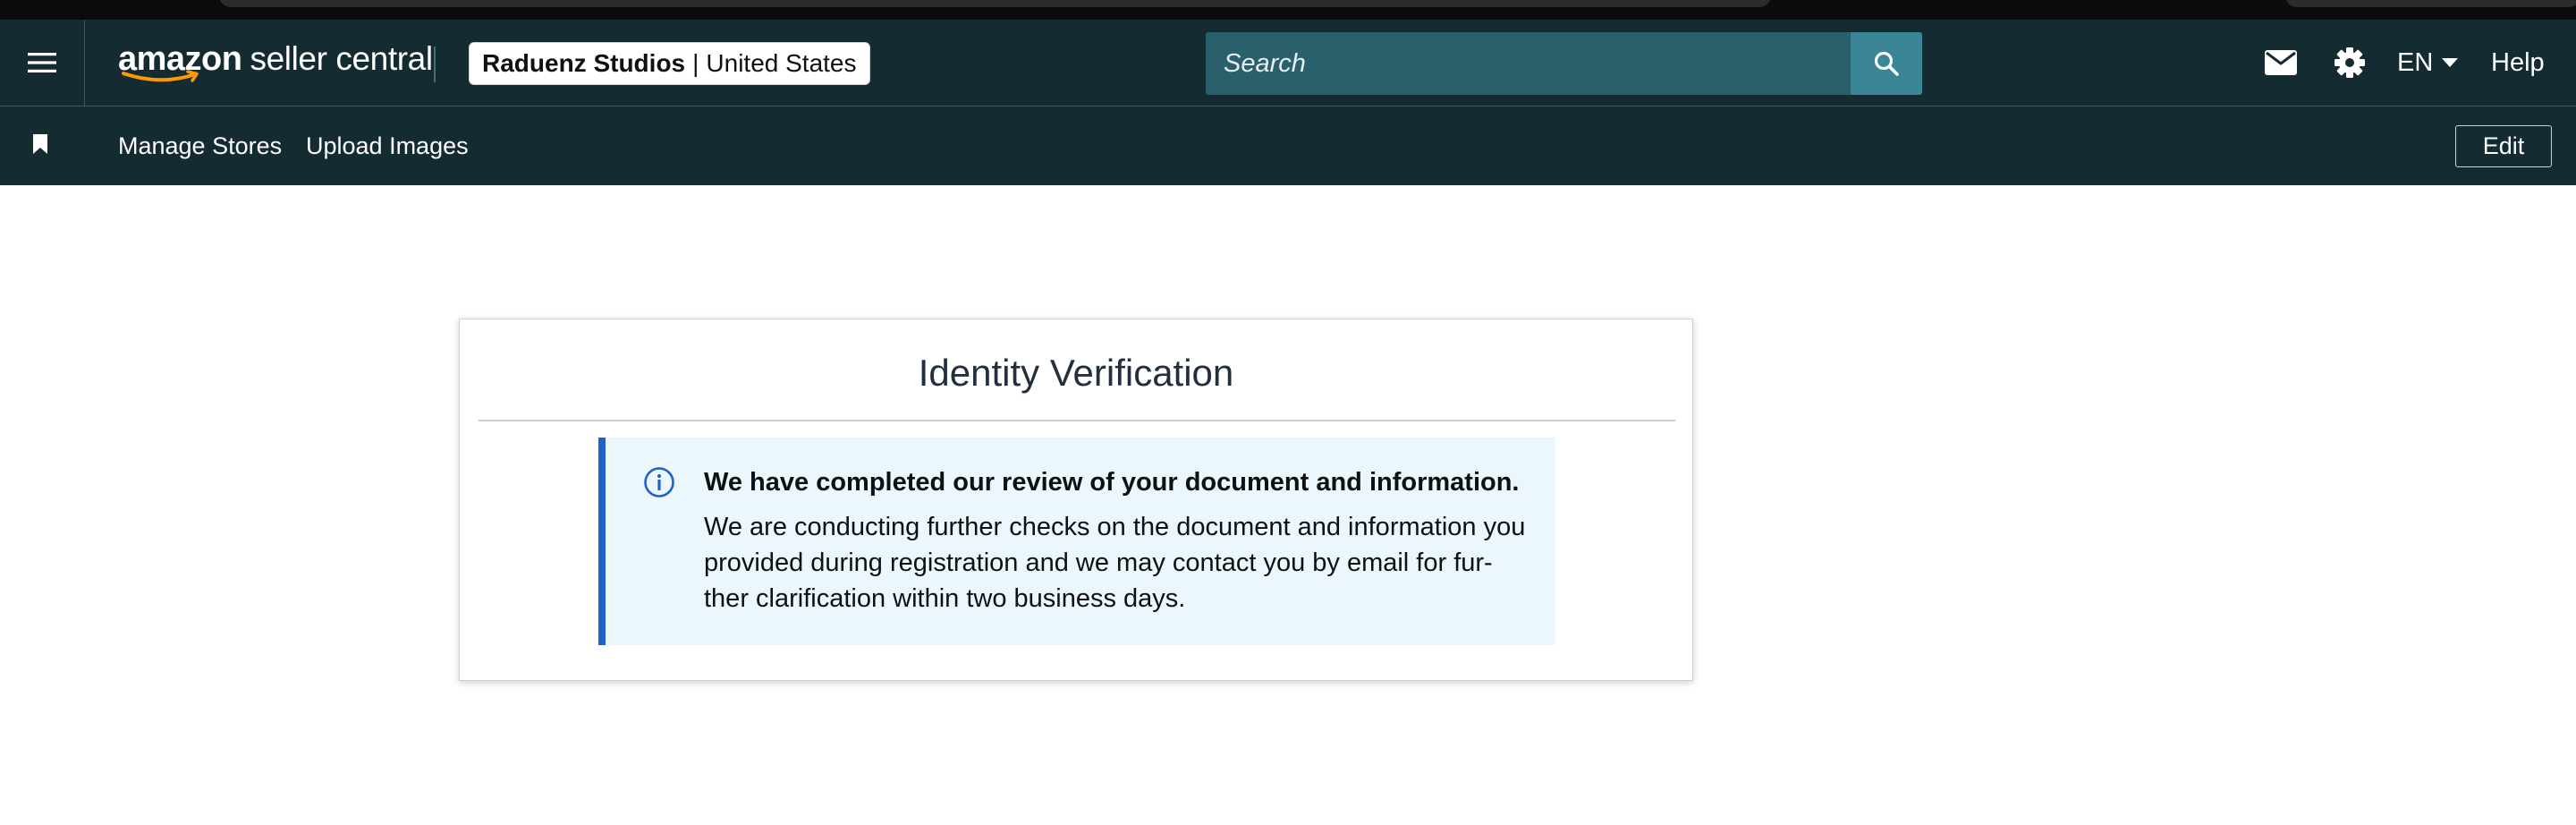  I want to click on search-bar, so click(1564, 63).